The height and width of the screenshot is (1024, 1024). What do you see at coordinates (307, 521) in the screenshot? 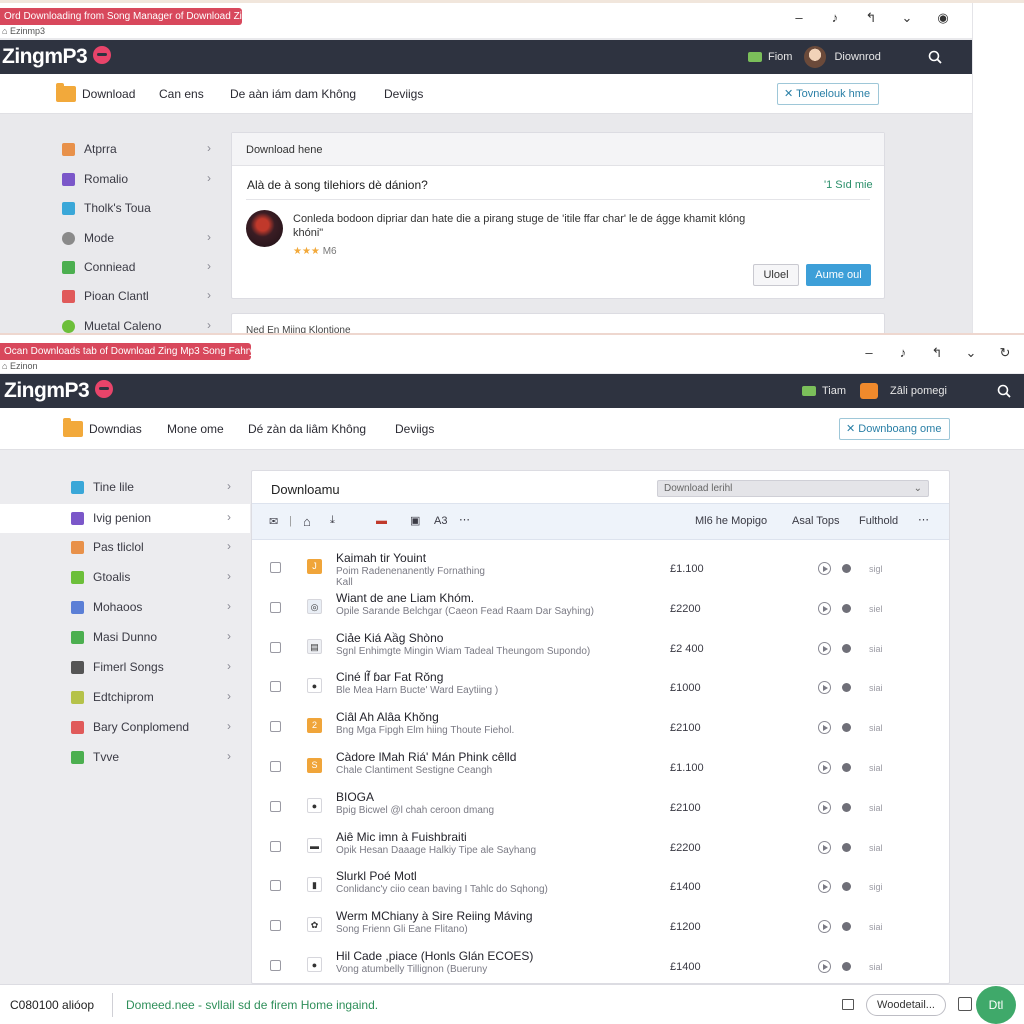
I see `home-icon: ⌂` at bounding box center [307, 521].